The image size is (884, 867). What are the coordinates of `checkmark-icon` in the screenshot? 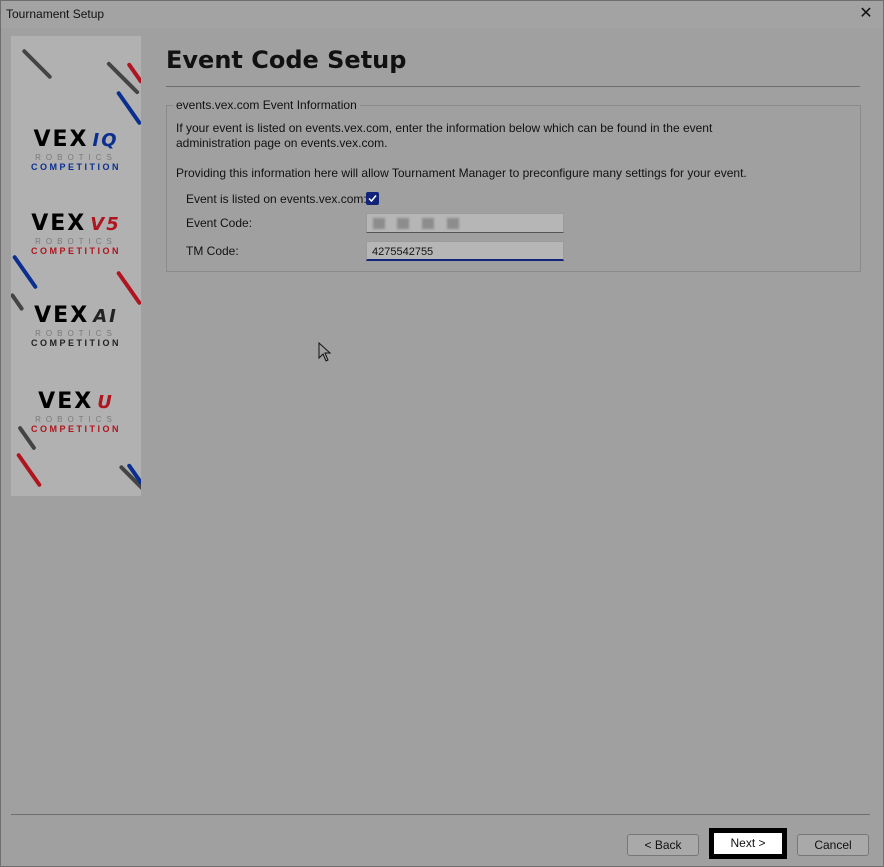 It's located at (372, 199).